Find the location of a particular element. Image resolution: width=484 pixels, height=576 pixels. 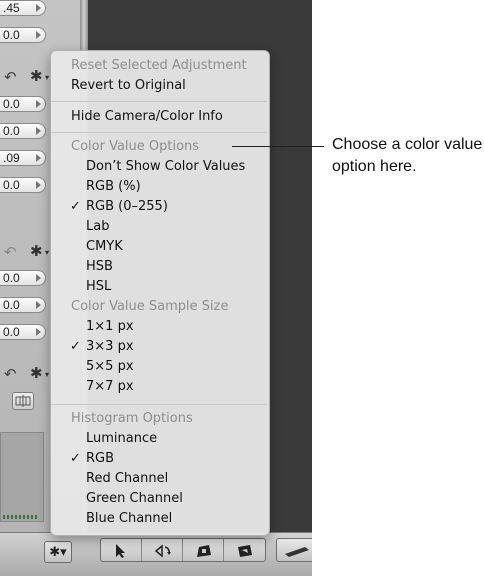

menu-item-histogram-option: Red Channel is located at coordinates (194, 479).